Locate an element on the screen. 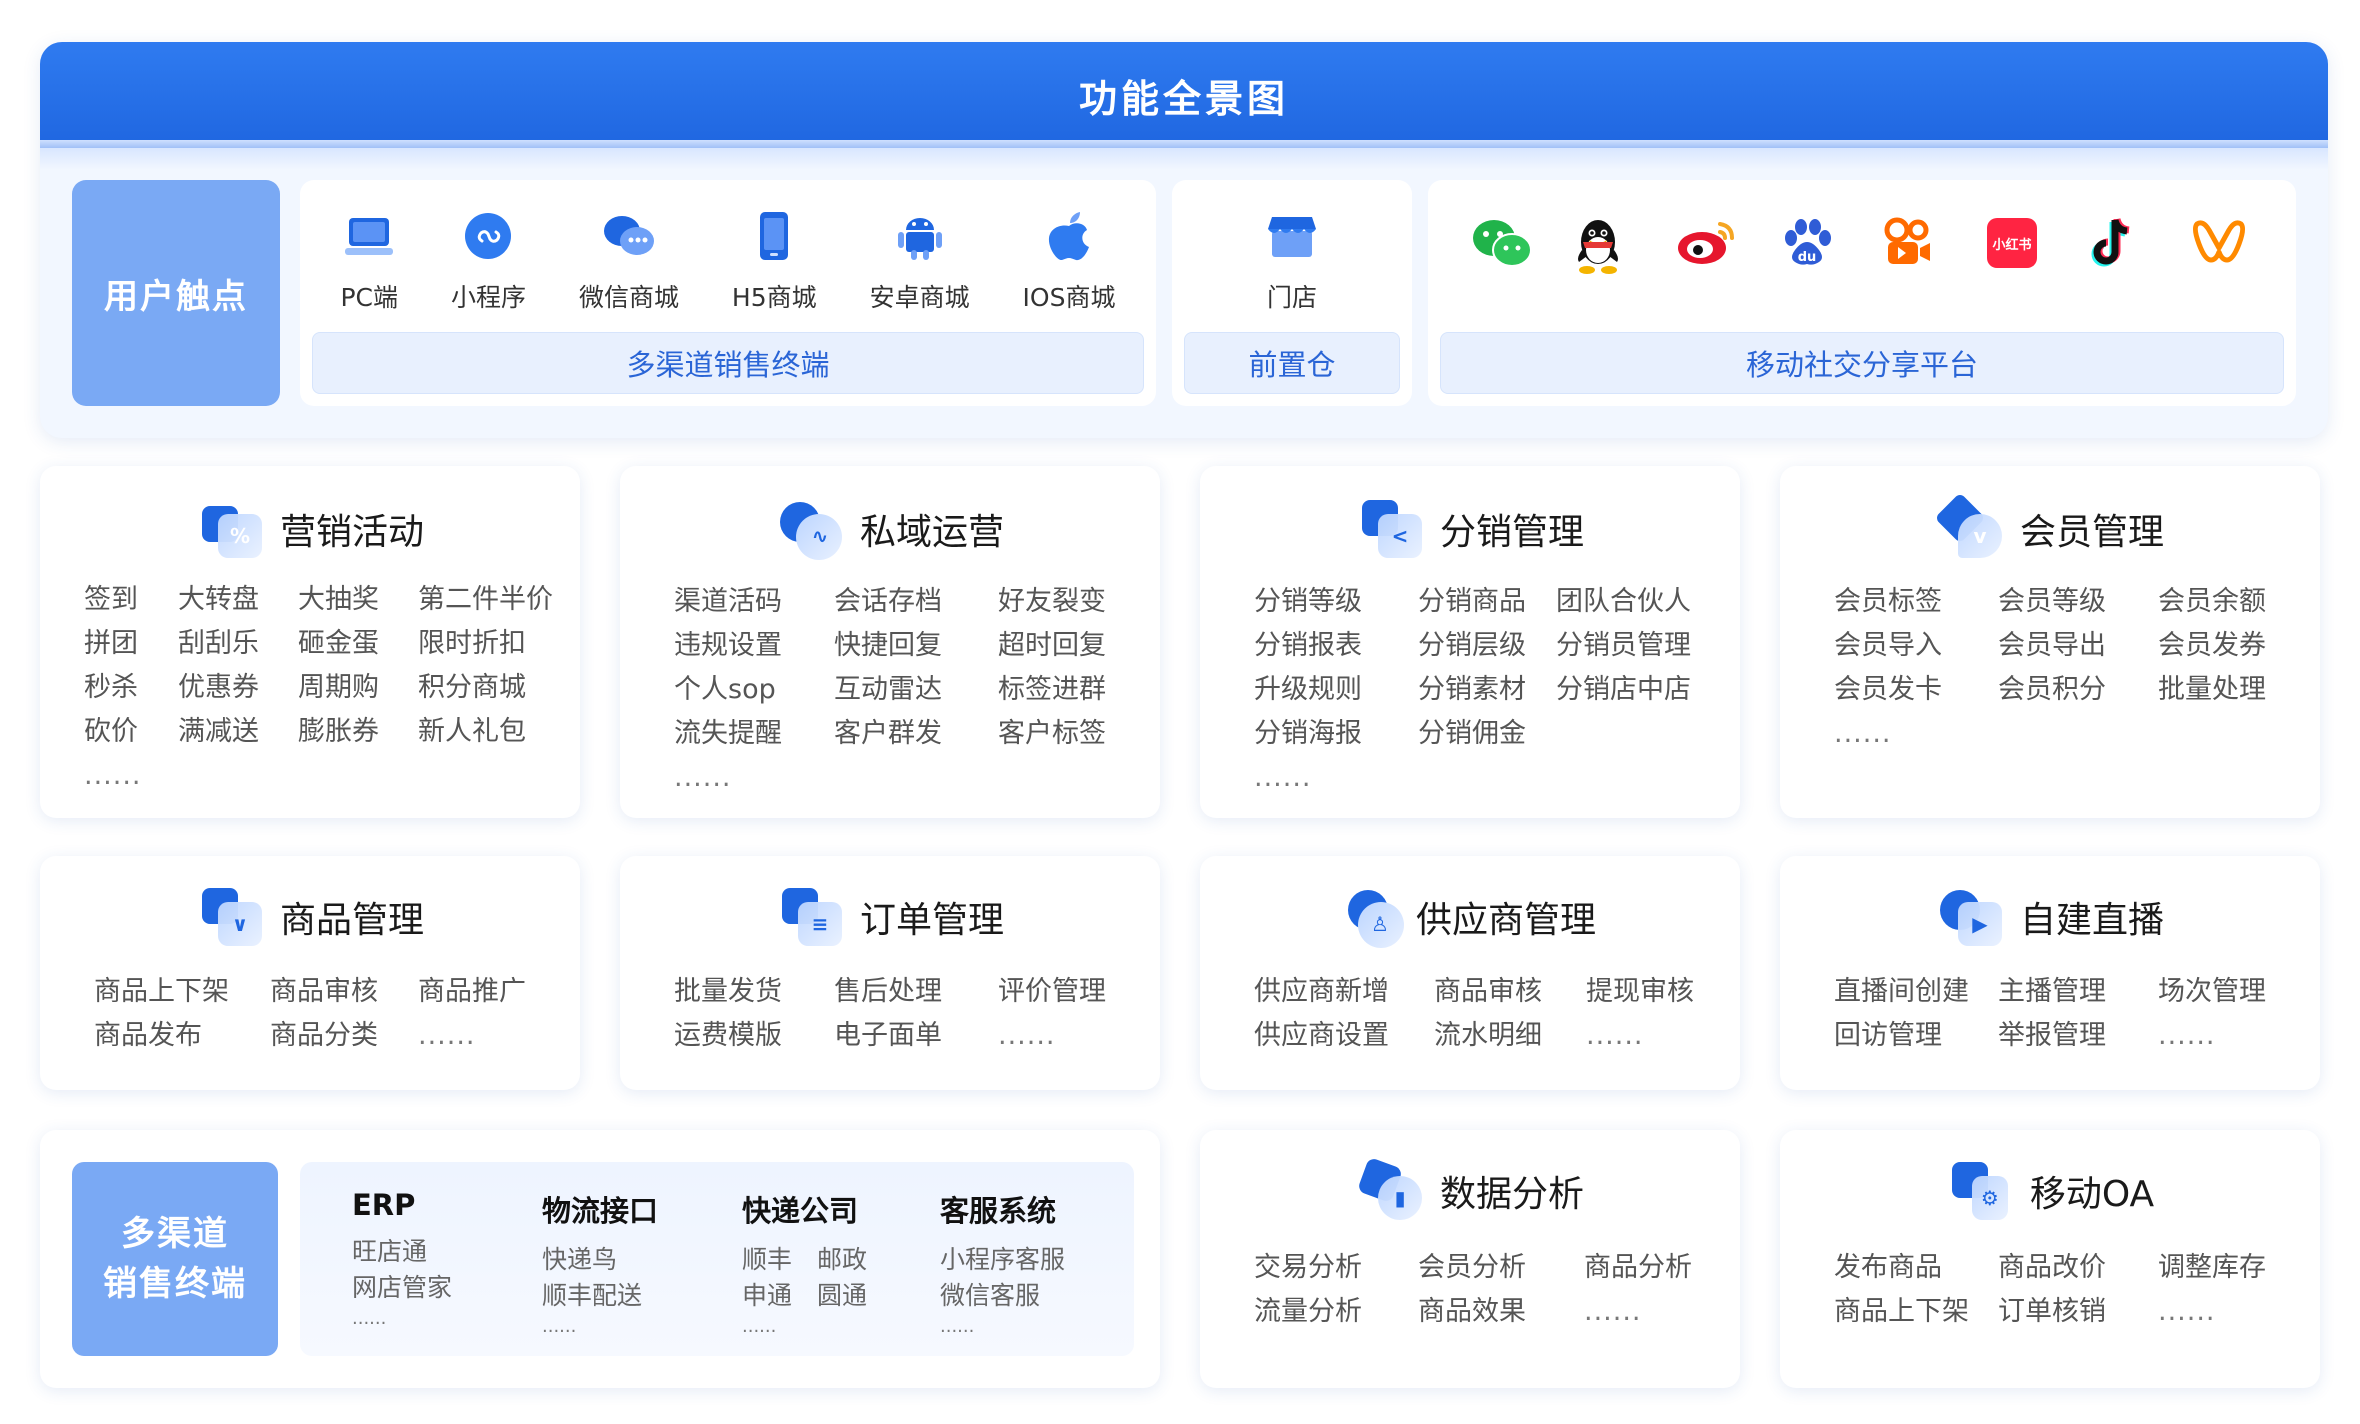 This screenshot has width=2360, height=1424. feature-item: 膨胀券 is located at coordinates (358, 732).